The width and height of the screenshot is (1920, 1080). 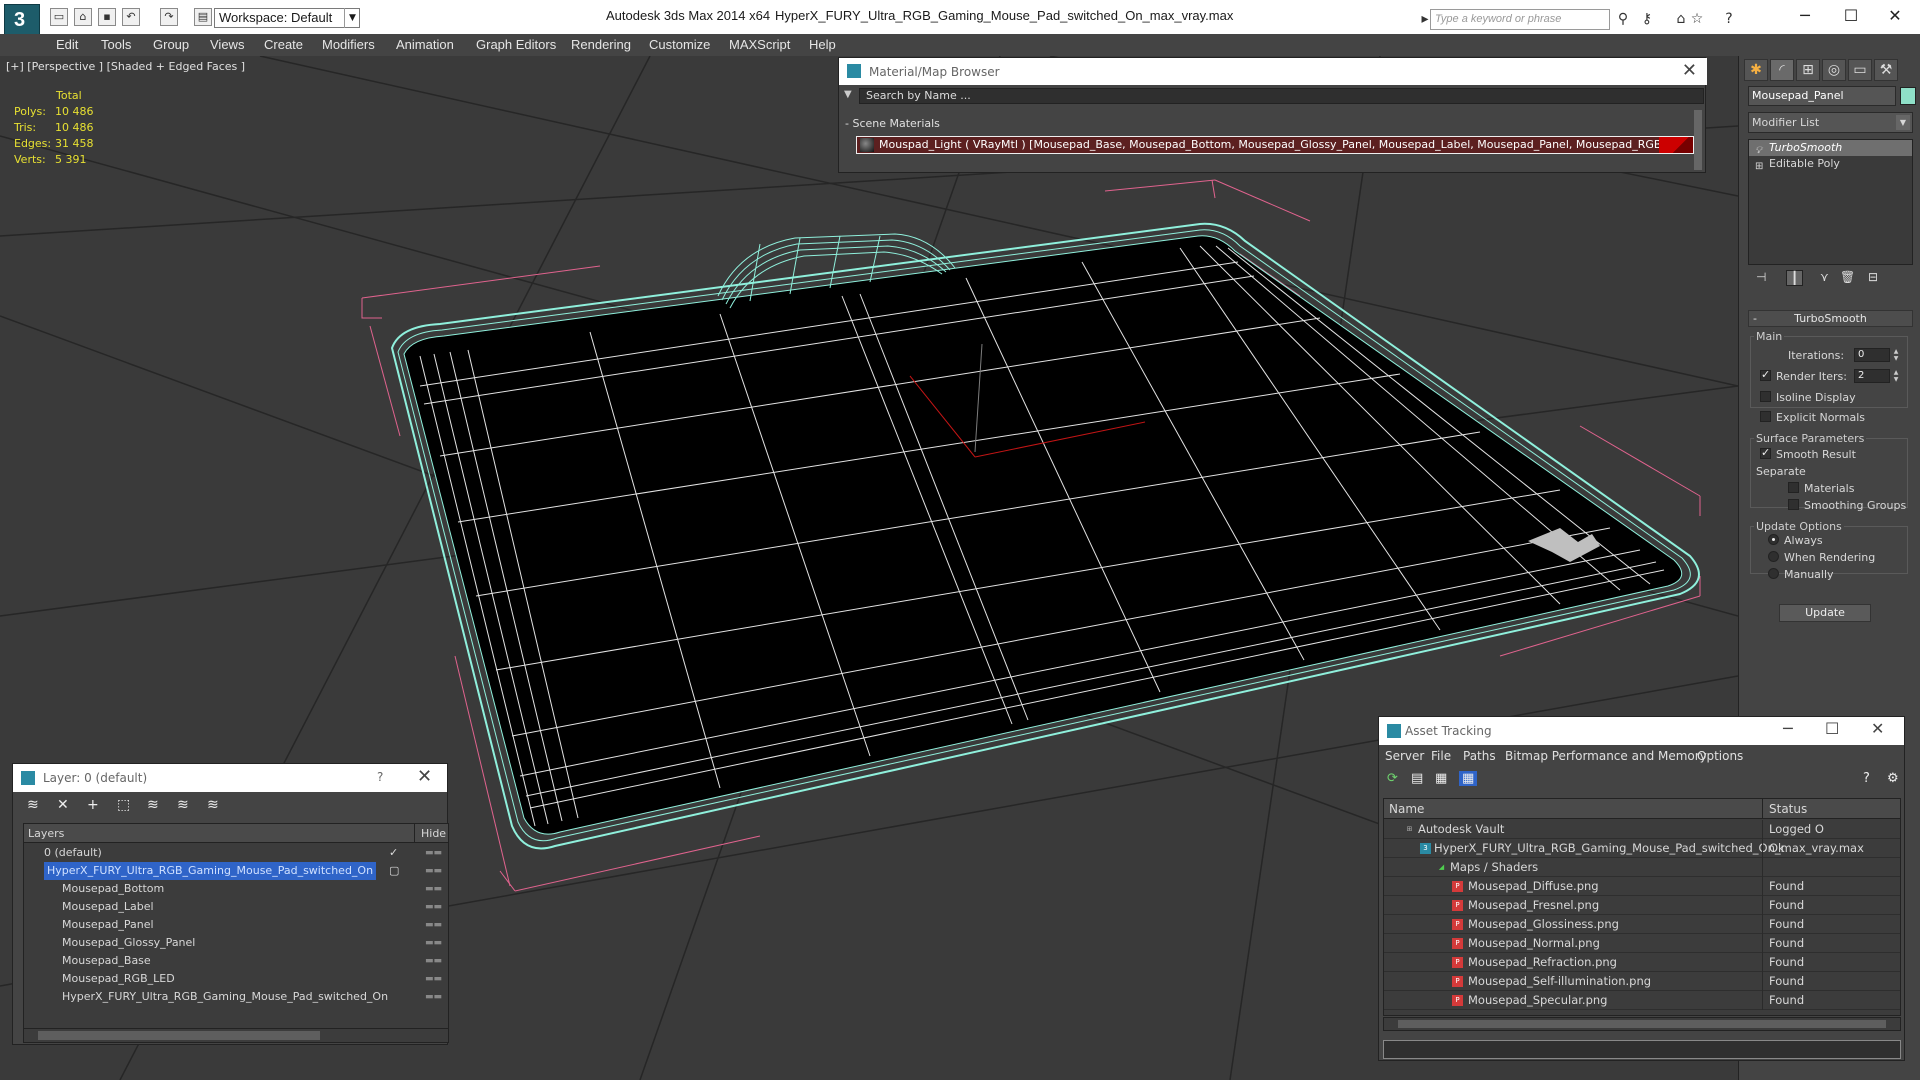 What do you see at coordinates (33, 805) in the screenshot?
I see `create-layer-icon: ≋` at bounding box center [33, 805].